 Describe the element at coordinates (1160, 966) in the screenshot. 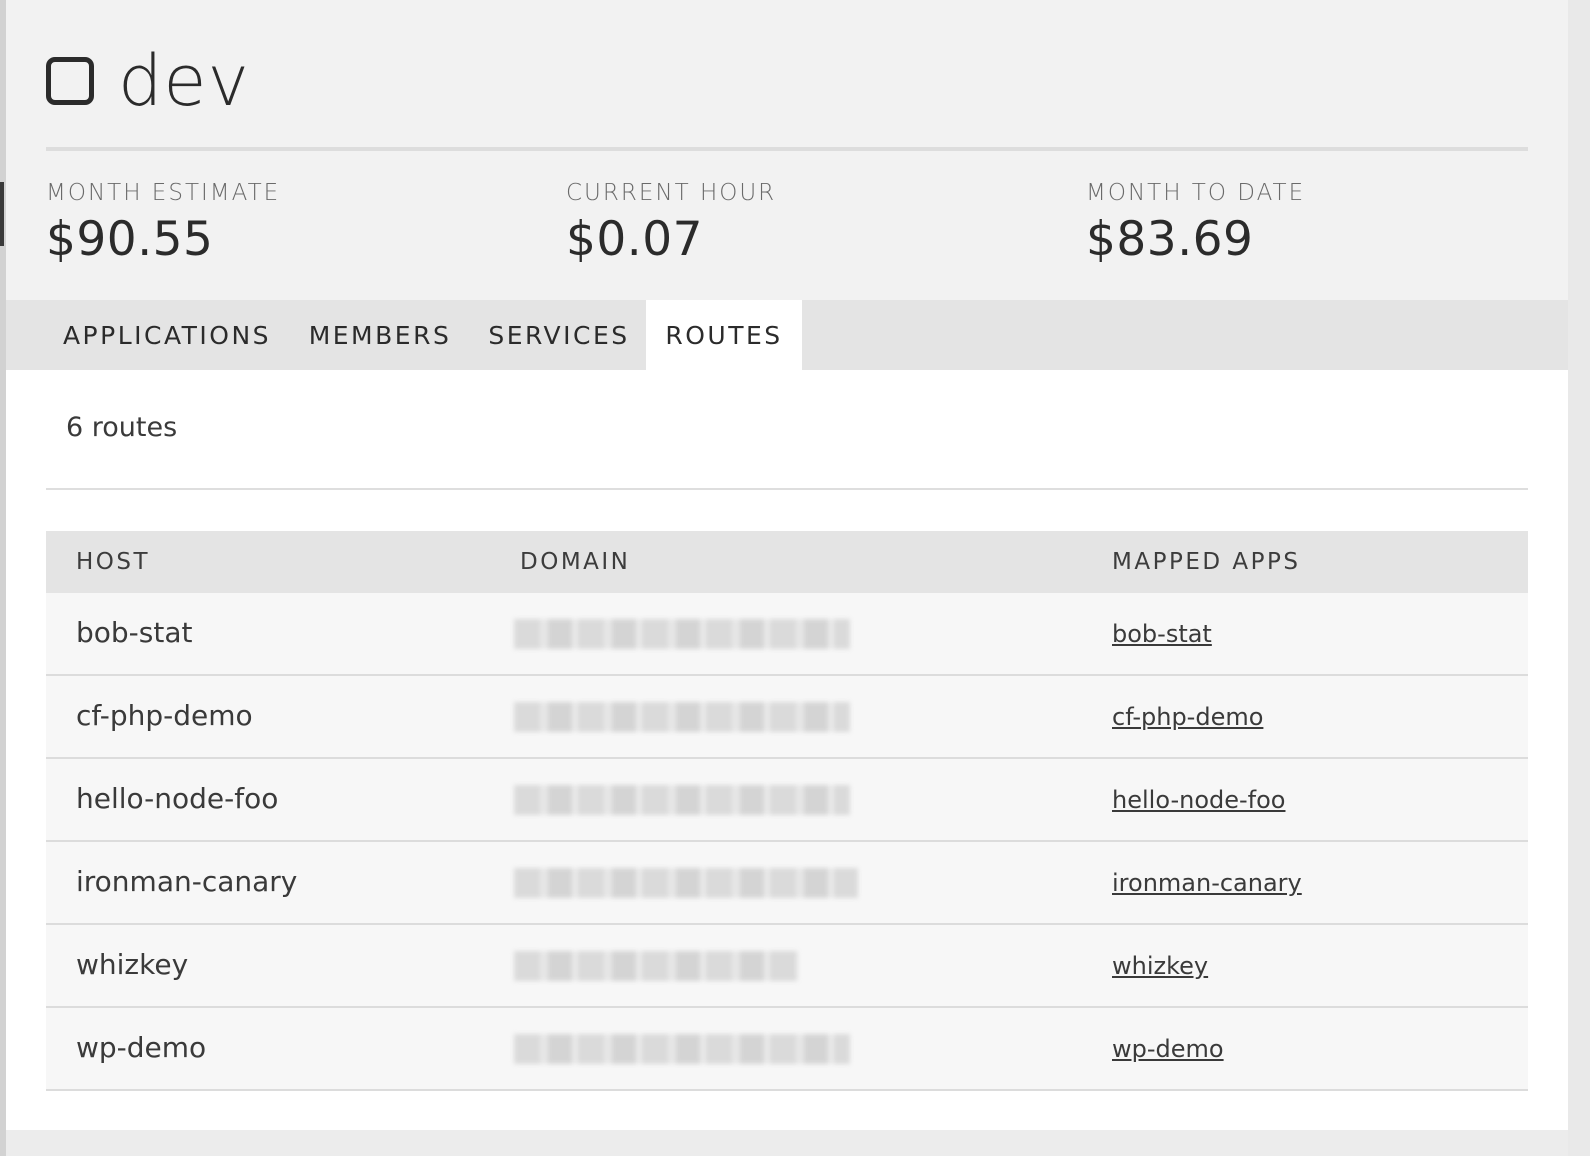

I see `mapped-app-link: whizkey` at that location.